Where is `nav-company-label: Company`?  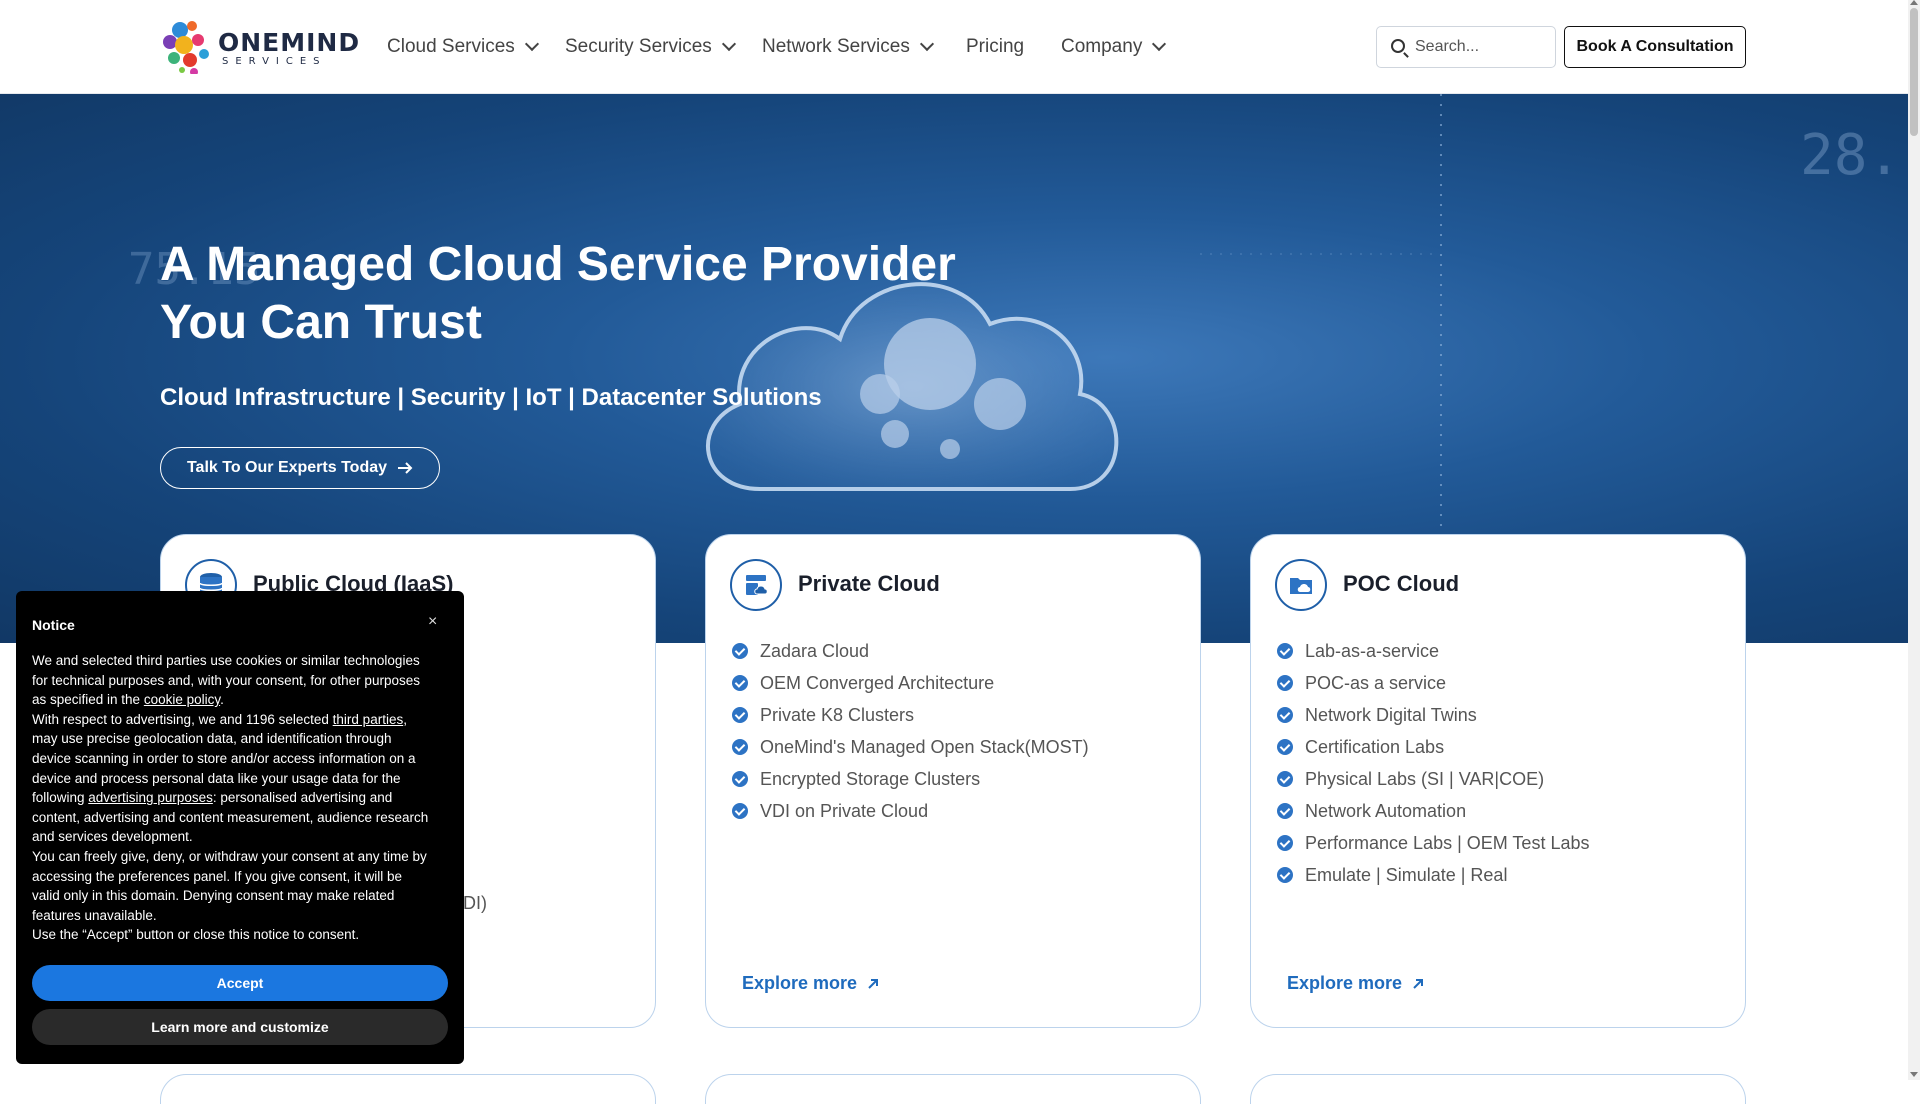
nav-company-label: Company is located at coordinates (1102, 46).